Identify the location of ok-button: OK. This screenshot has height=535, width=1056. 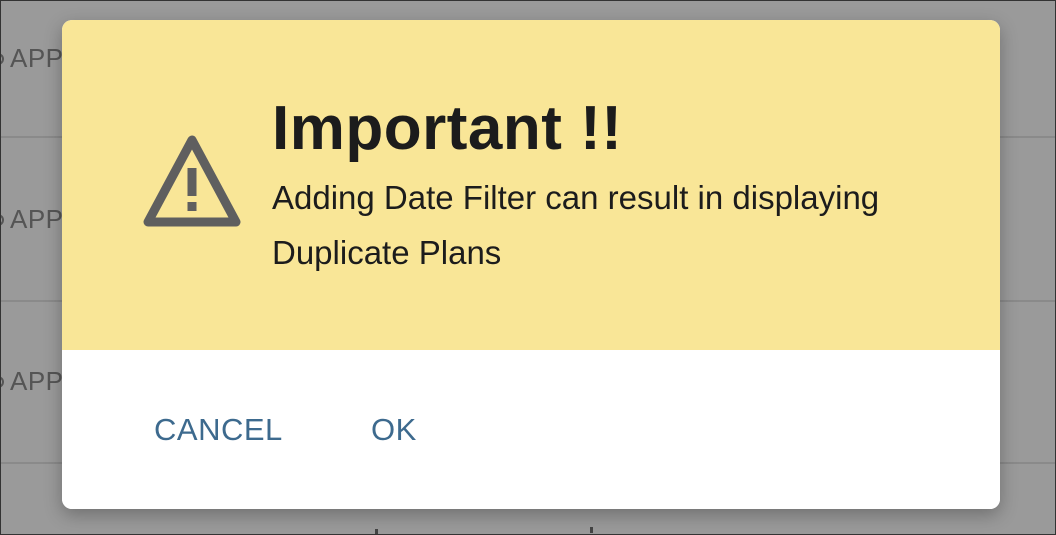
(394, 430).